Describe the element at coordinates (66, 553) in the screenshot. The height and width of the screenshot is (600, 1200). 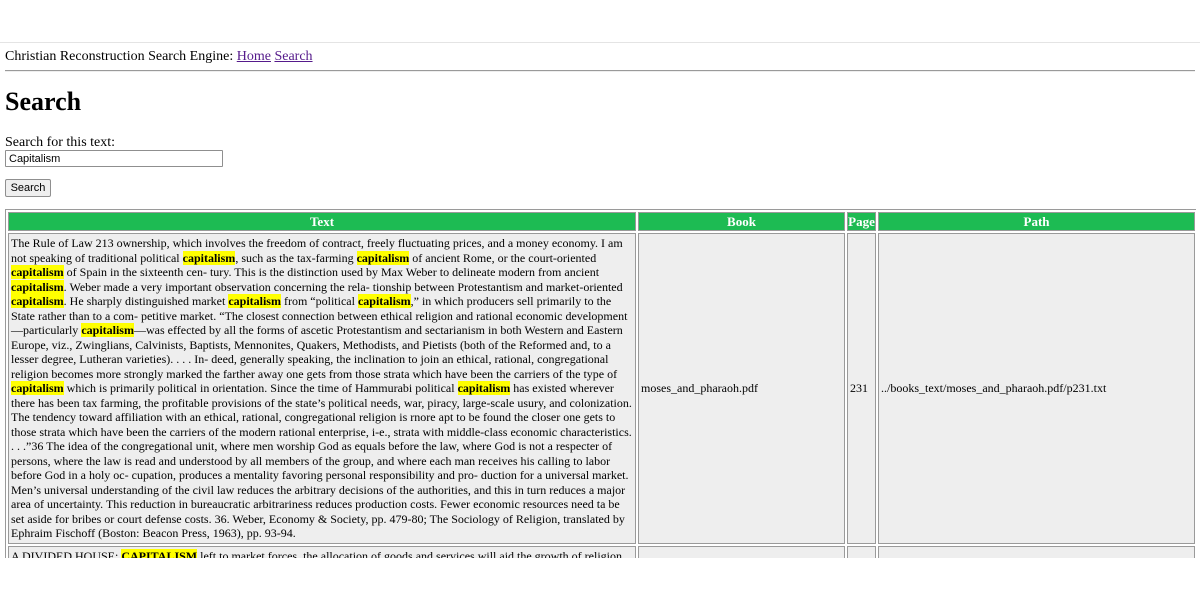
I see `text-segment: A DIVIDED HOUSE:` at that location.